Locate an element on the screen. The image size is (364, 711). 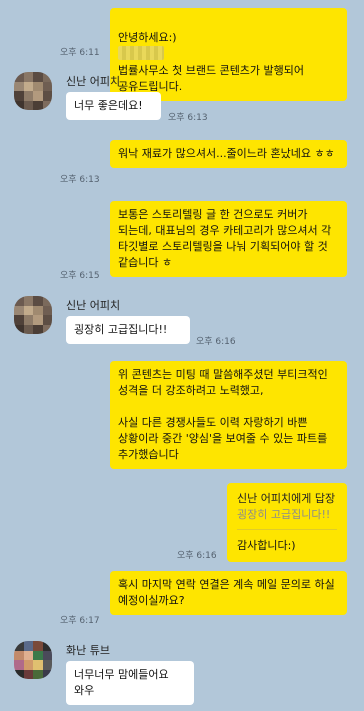
message-bubble-outgoing: 안녕하세요:) 법률사무소 첫 브랜드 콘텐츠가 발행되어 공유드립니다. is located at coordinates (228, 54).